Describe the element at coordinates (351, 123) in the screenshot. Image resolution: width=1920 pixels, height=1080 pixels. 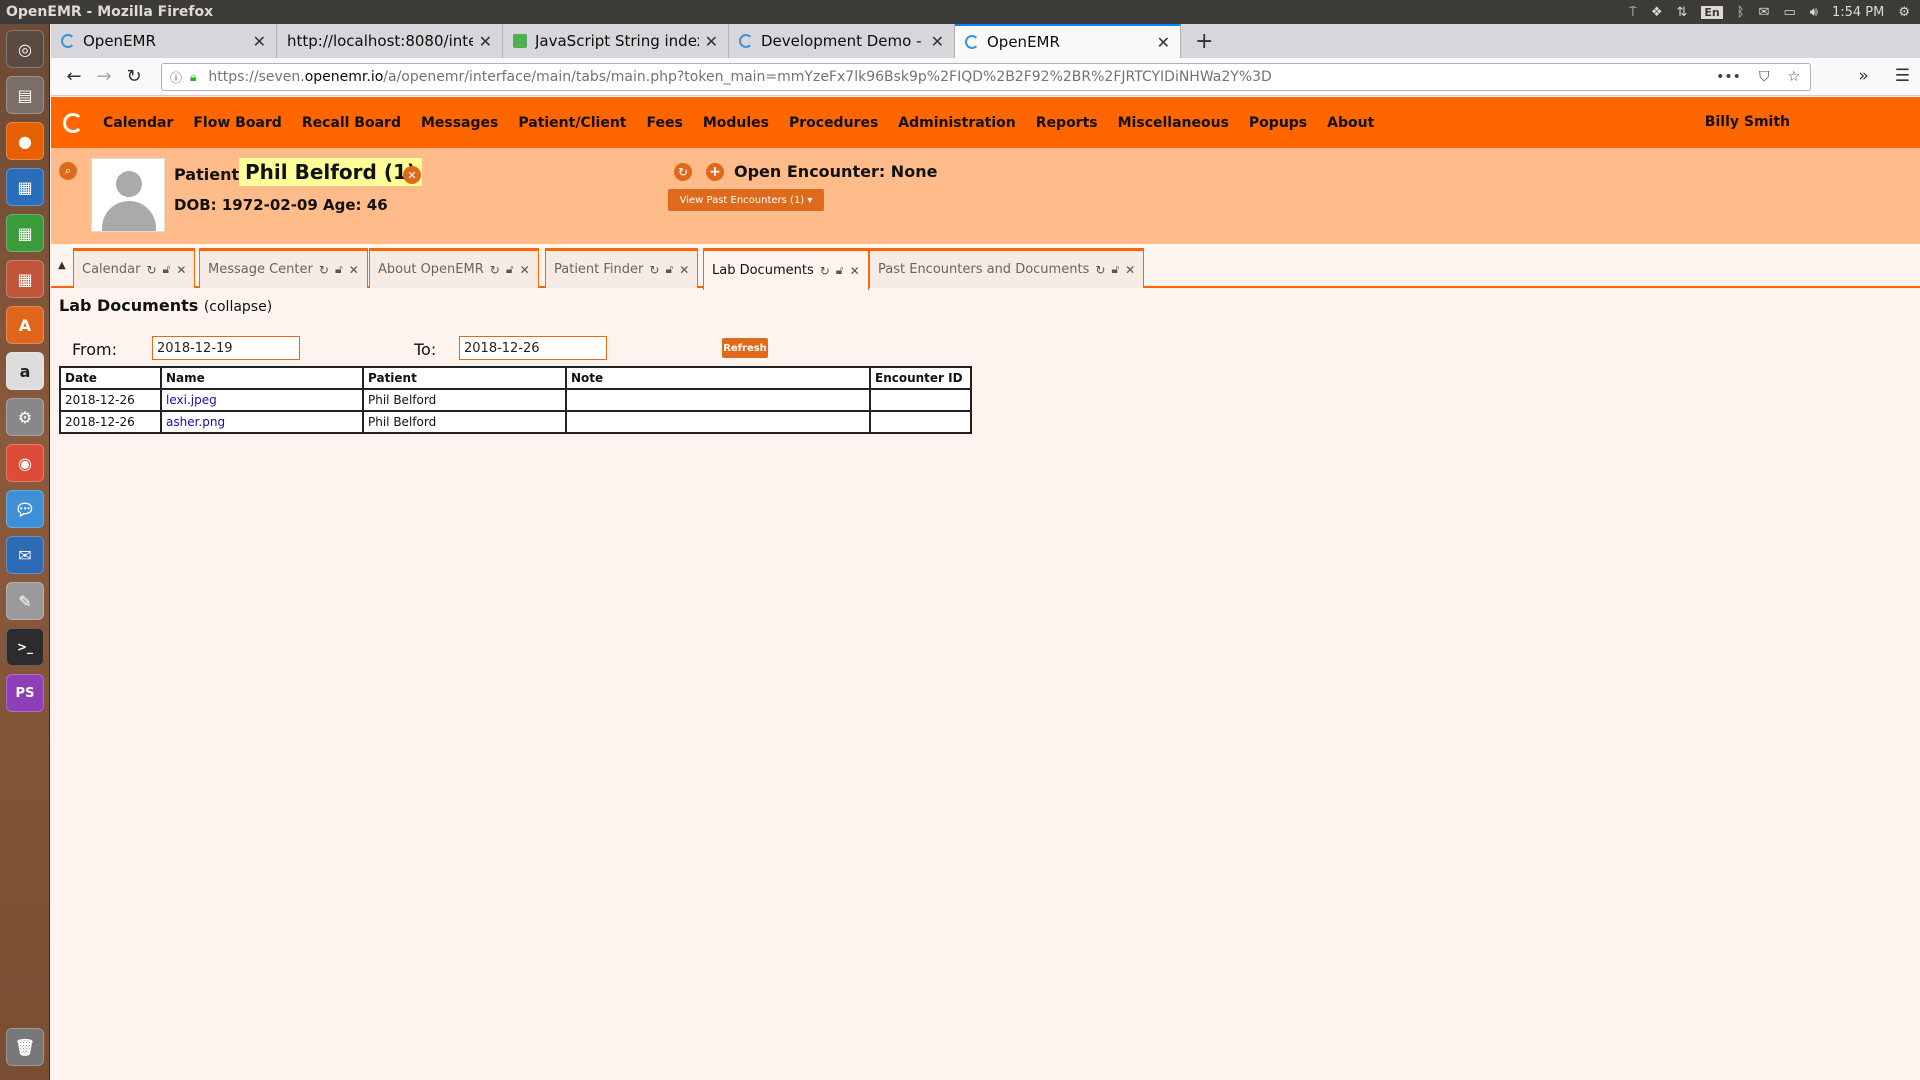
I see `menu-recall-board: Recall Board` at that location.